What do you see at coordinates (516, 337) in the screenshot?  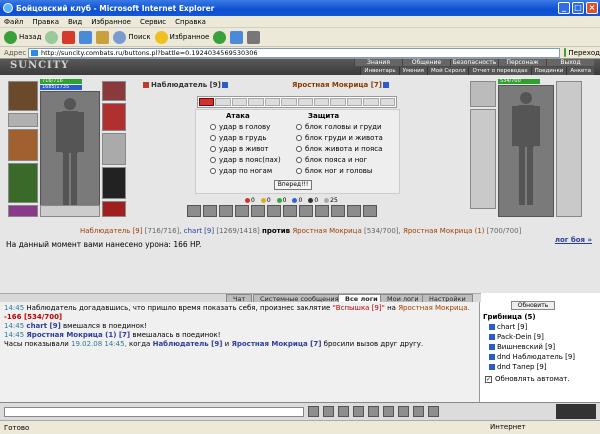 I see `user-item: Pack-Dein [9]` at bounding box center [516, 337].